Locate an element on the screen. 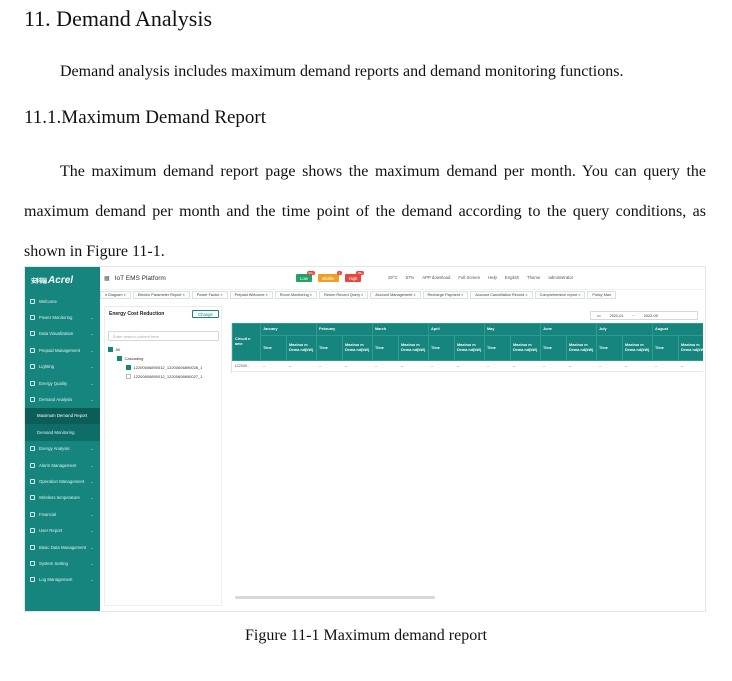 The height and width of the screenshot is (681, 732). sidebar-item: Wireless temperature ⌄ is located at coordinates (62, 498).